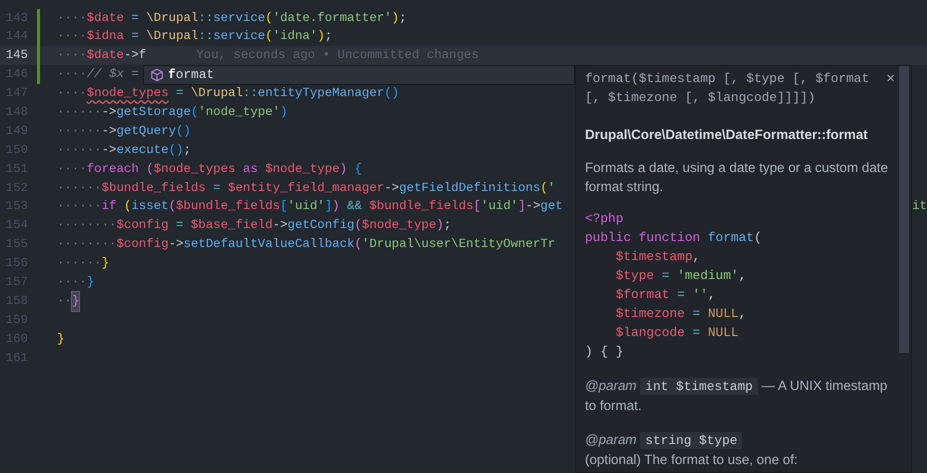  Describe the element at coordinates (146, 131) in the screenshot. I see `function-name: getQuery` at that location.